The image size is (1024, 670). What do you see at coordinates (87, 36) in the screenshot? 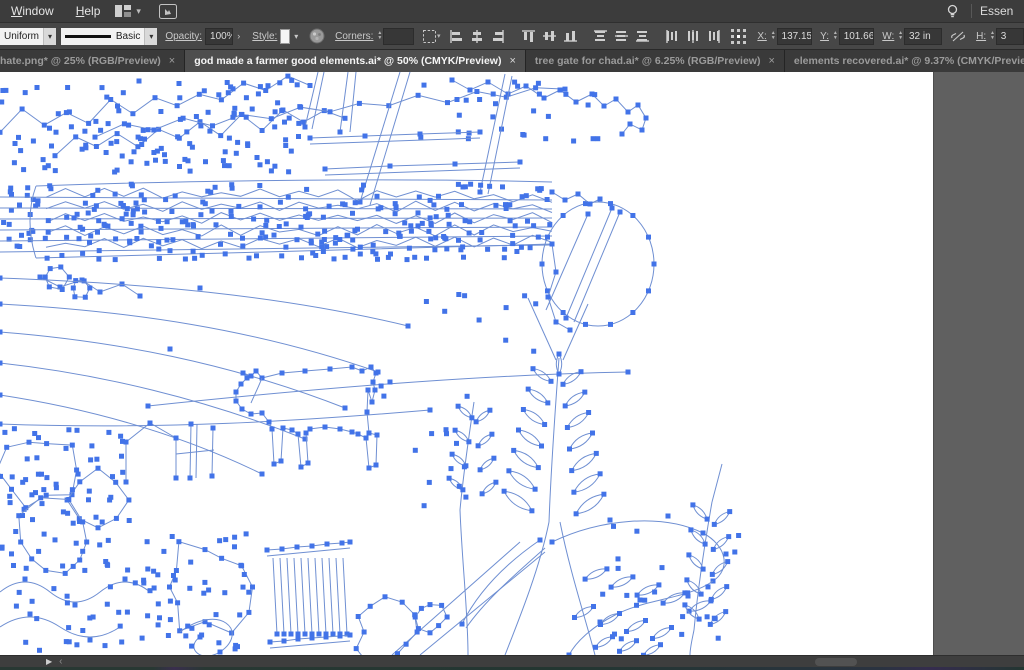
I see `stroke-preview` at bounding box center [87, 36].